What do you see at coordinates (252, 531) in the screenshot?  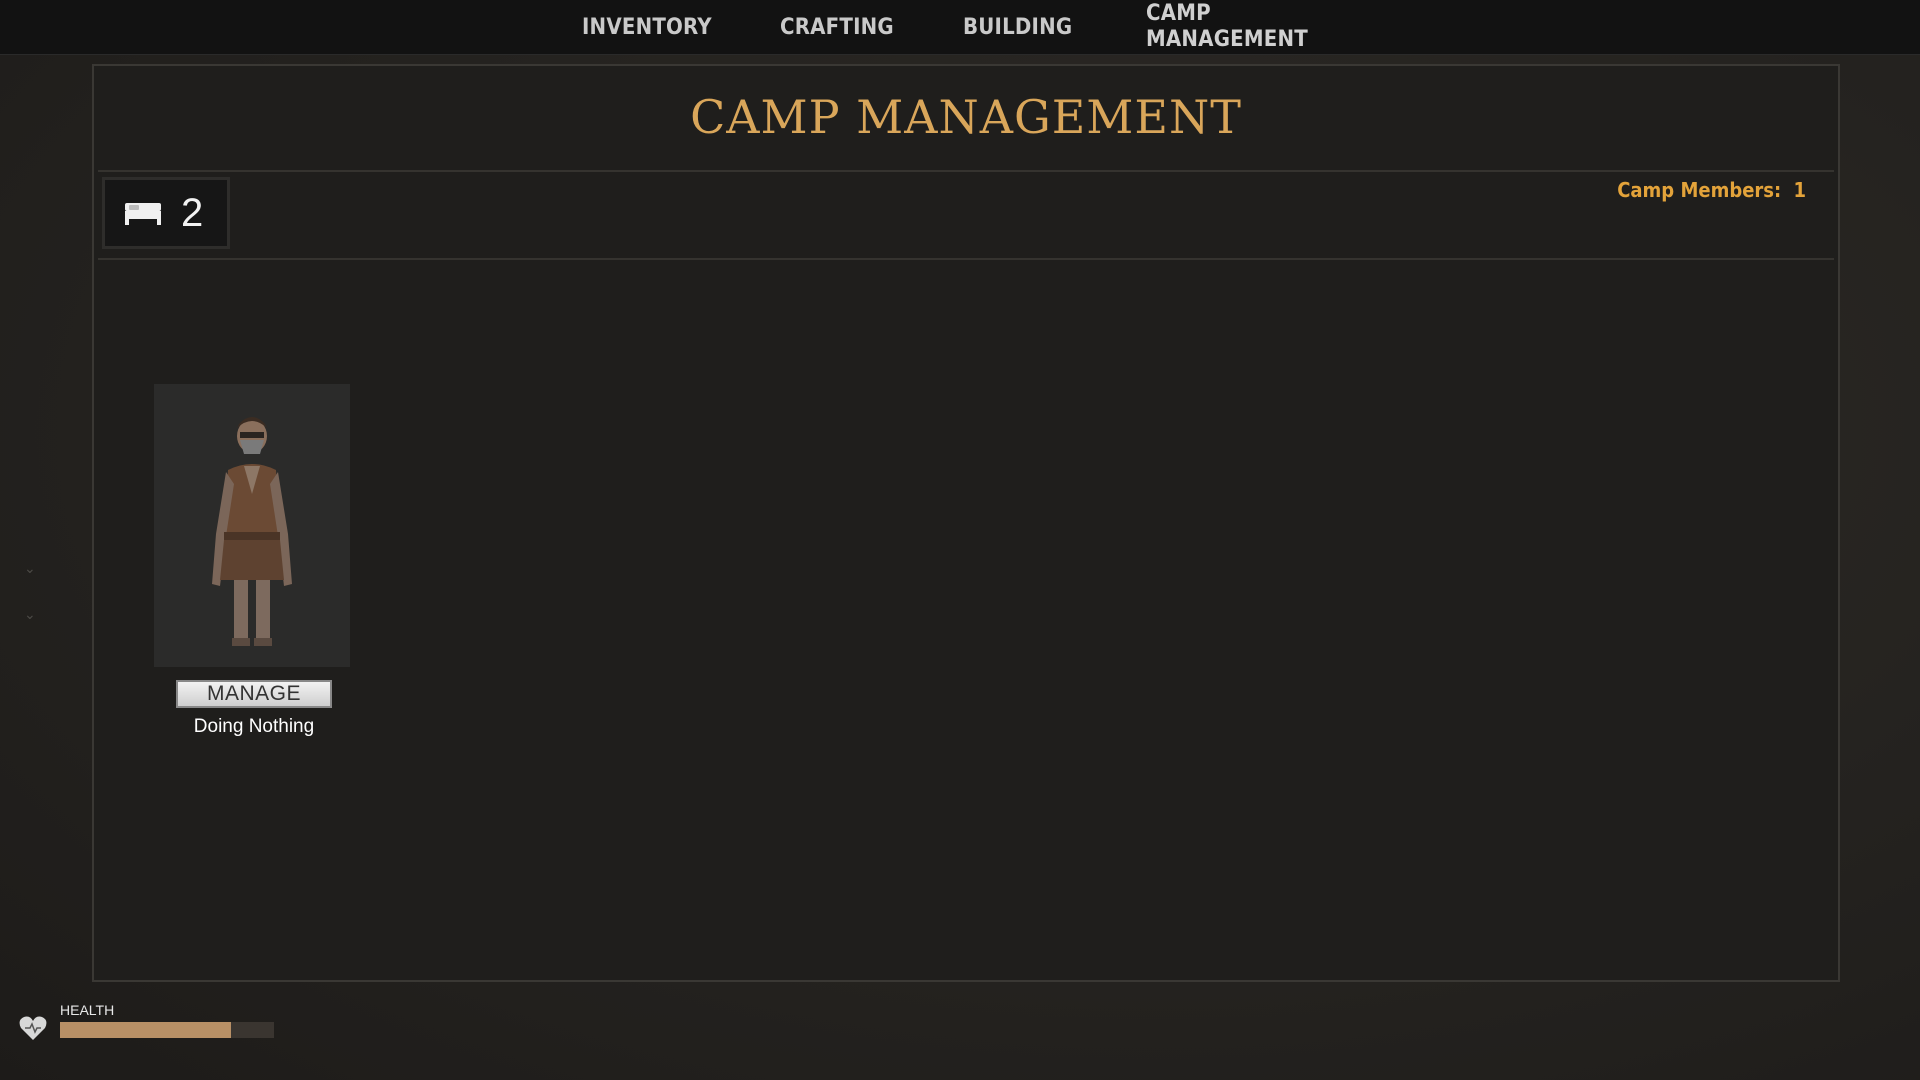 I see `character-portrait` at bounding box center [252, 531].